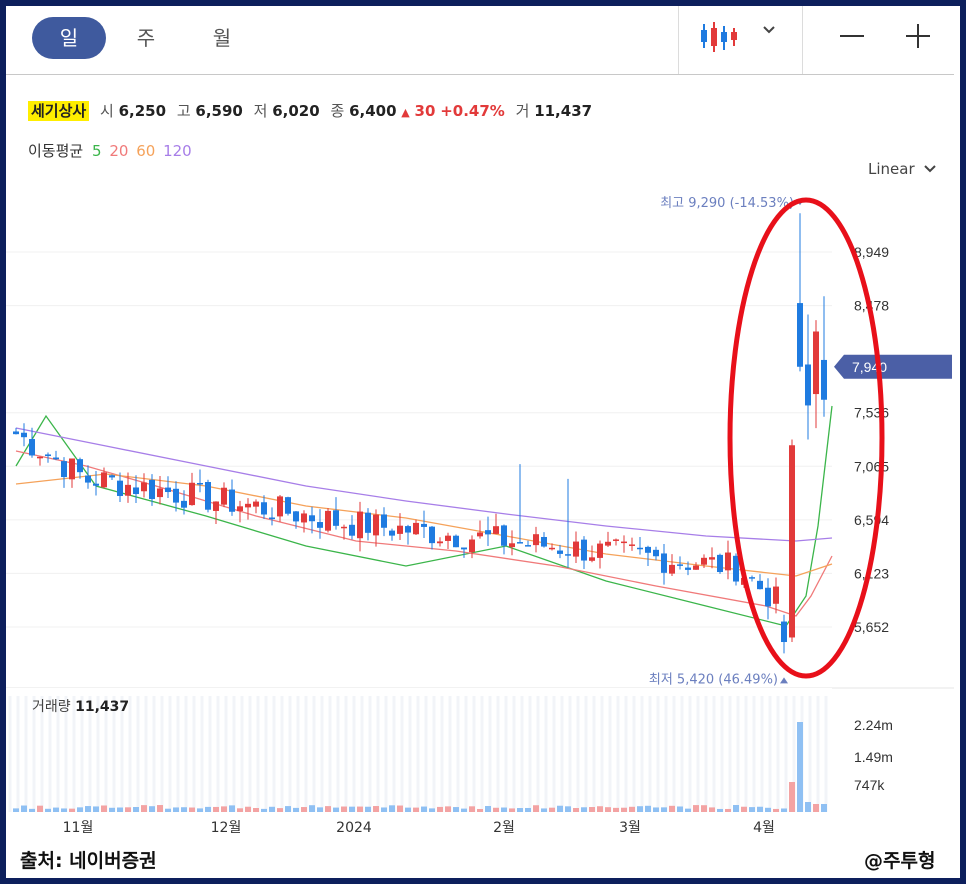  Describe the element at coordinates (902, 169) in the screenshot. I see `scale-selector: Linear` at that location.